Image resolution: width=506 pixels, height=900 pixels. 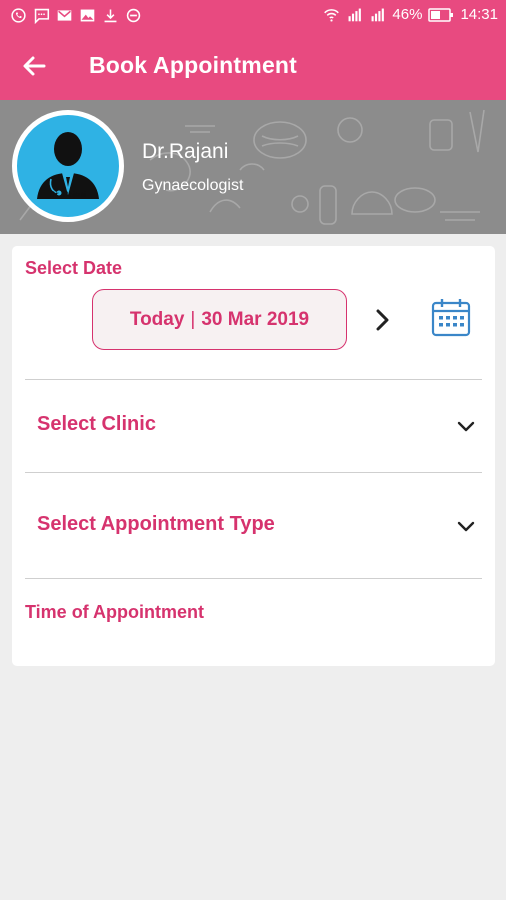 I want to click on select-date-label: Select Date, so click(x=74, y=268).